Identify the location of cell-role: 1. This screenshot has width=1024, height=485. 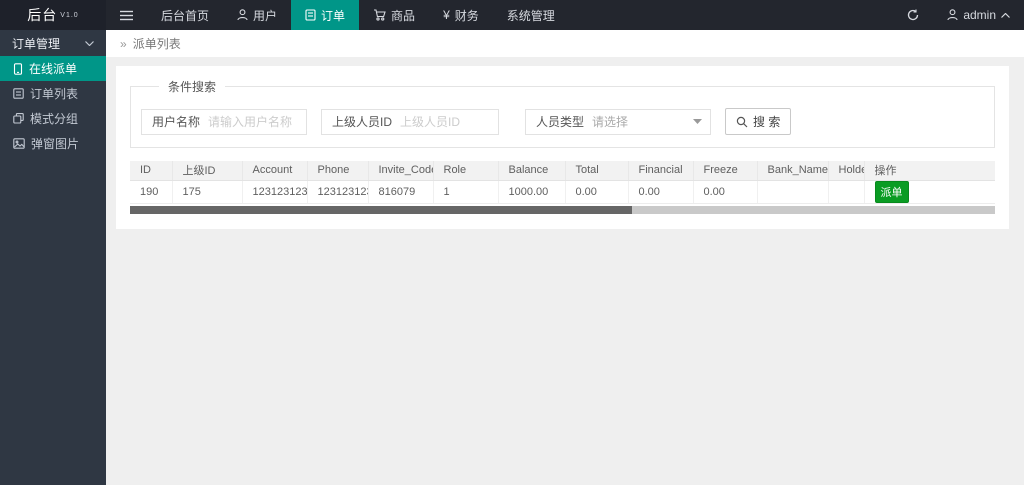
(465, 192).